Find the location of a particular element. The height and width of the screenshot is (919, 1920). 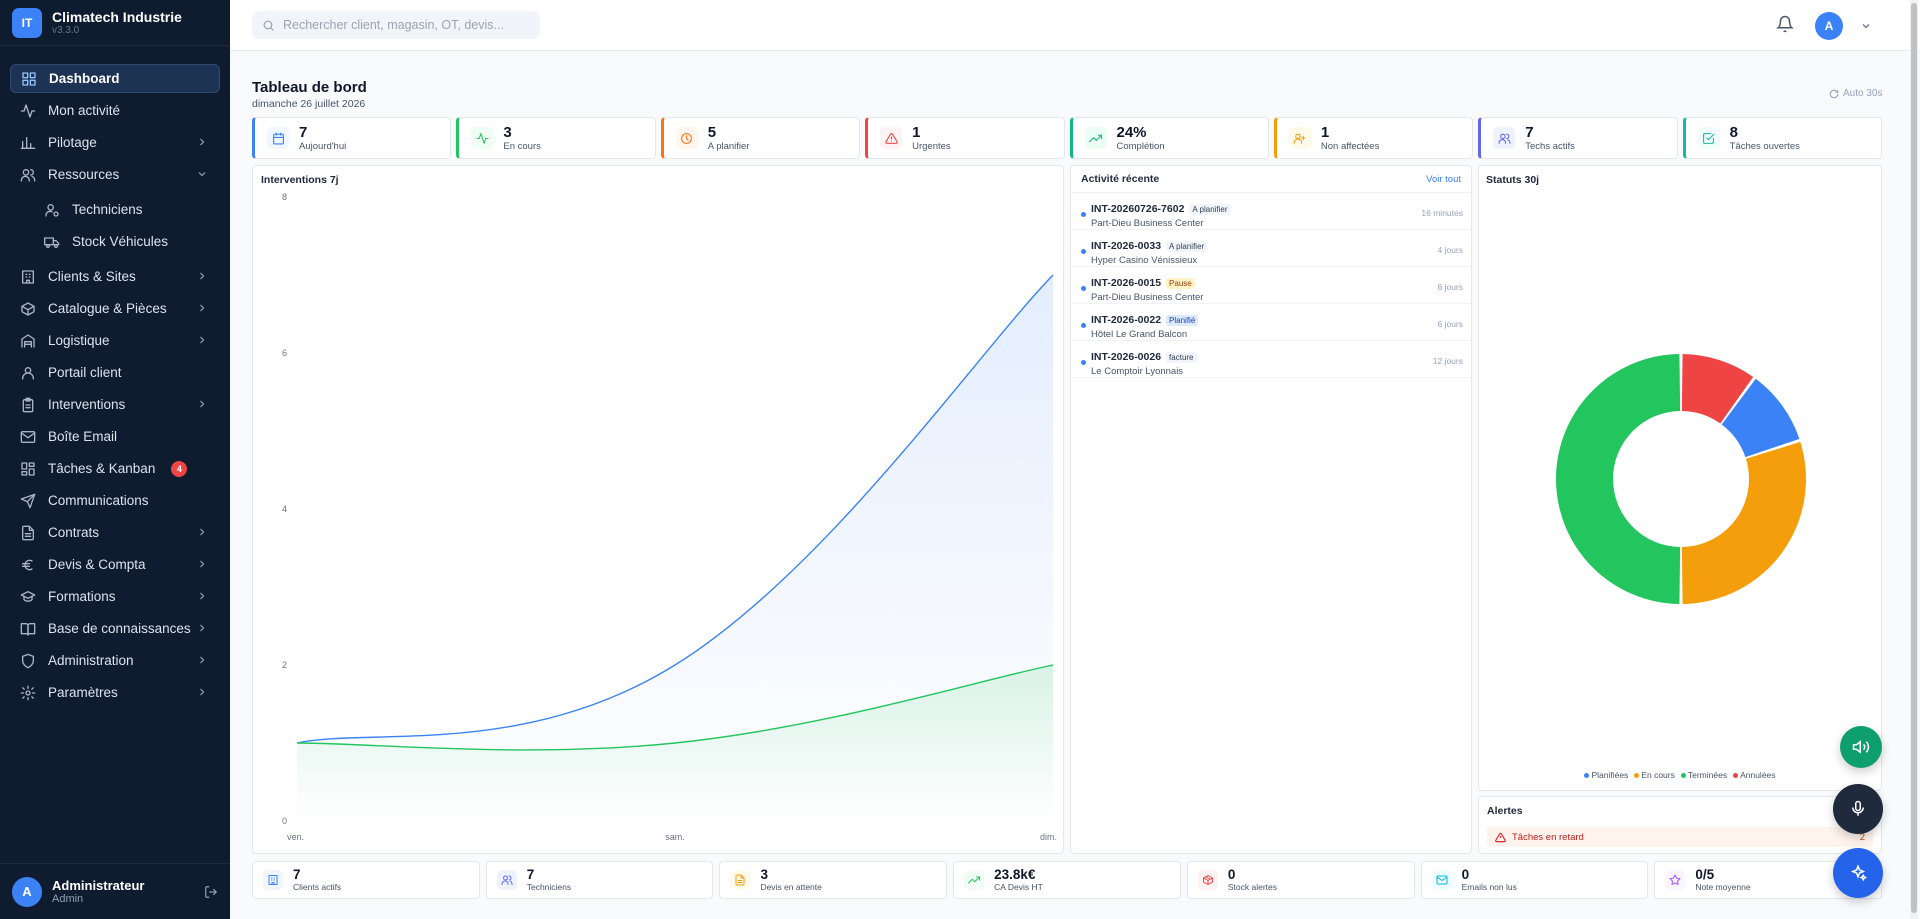

kpi-card-en-cours: 3 En cours is located at coordinates (556, 138).